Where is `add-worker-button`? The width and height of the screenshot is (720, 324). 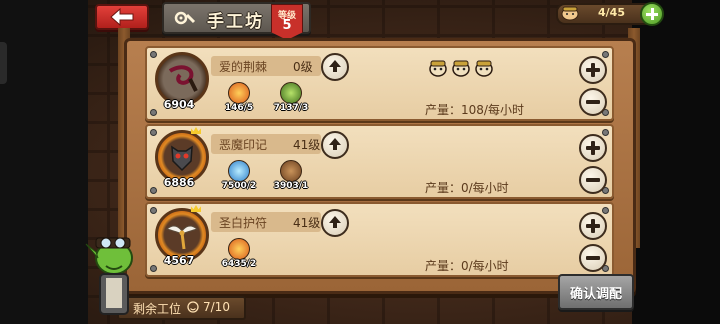
add-worker-button is located at coordinates (652, 14).